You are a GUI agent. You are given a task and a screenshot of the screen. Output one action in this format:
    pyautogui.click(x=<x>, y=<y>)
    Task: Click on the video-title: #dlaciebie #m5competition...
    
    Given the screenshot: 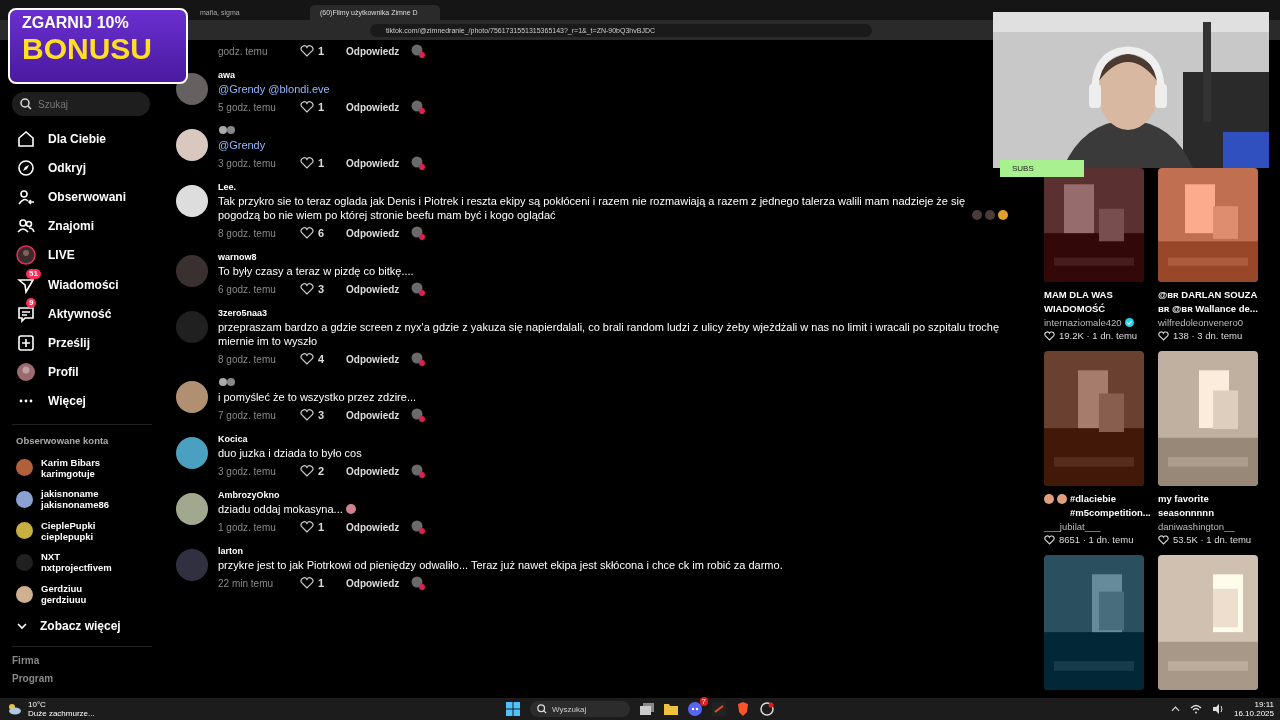 What is the action you would take?
    pyautogui.click(x=1110, y=506)
    